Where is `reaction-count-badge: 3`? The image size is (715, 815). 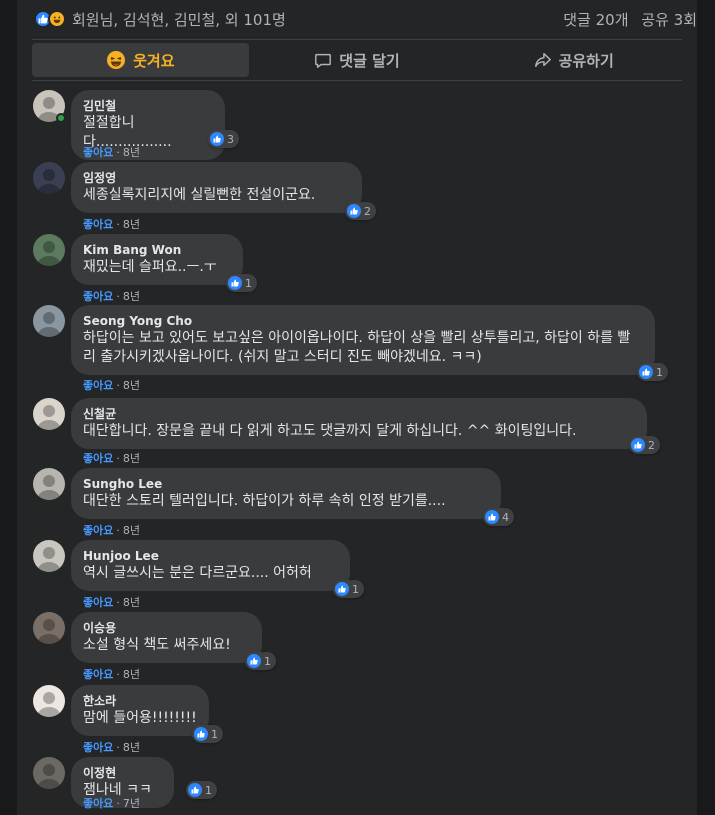 reaction-count-badge: 3 is located at coordinates (223, 139).